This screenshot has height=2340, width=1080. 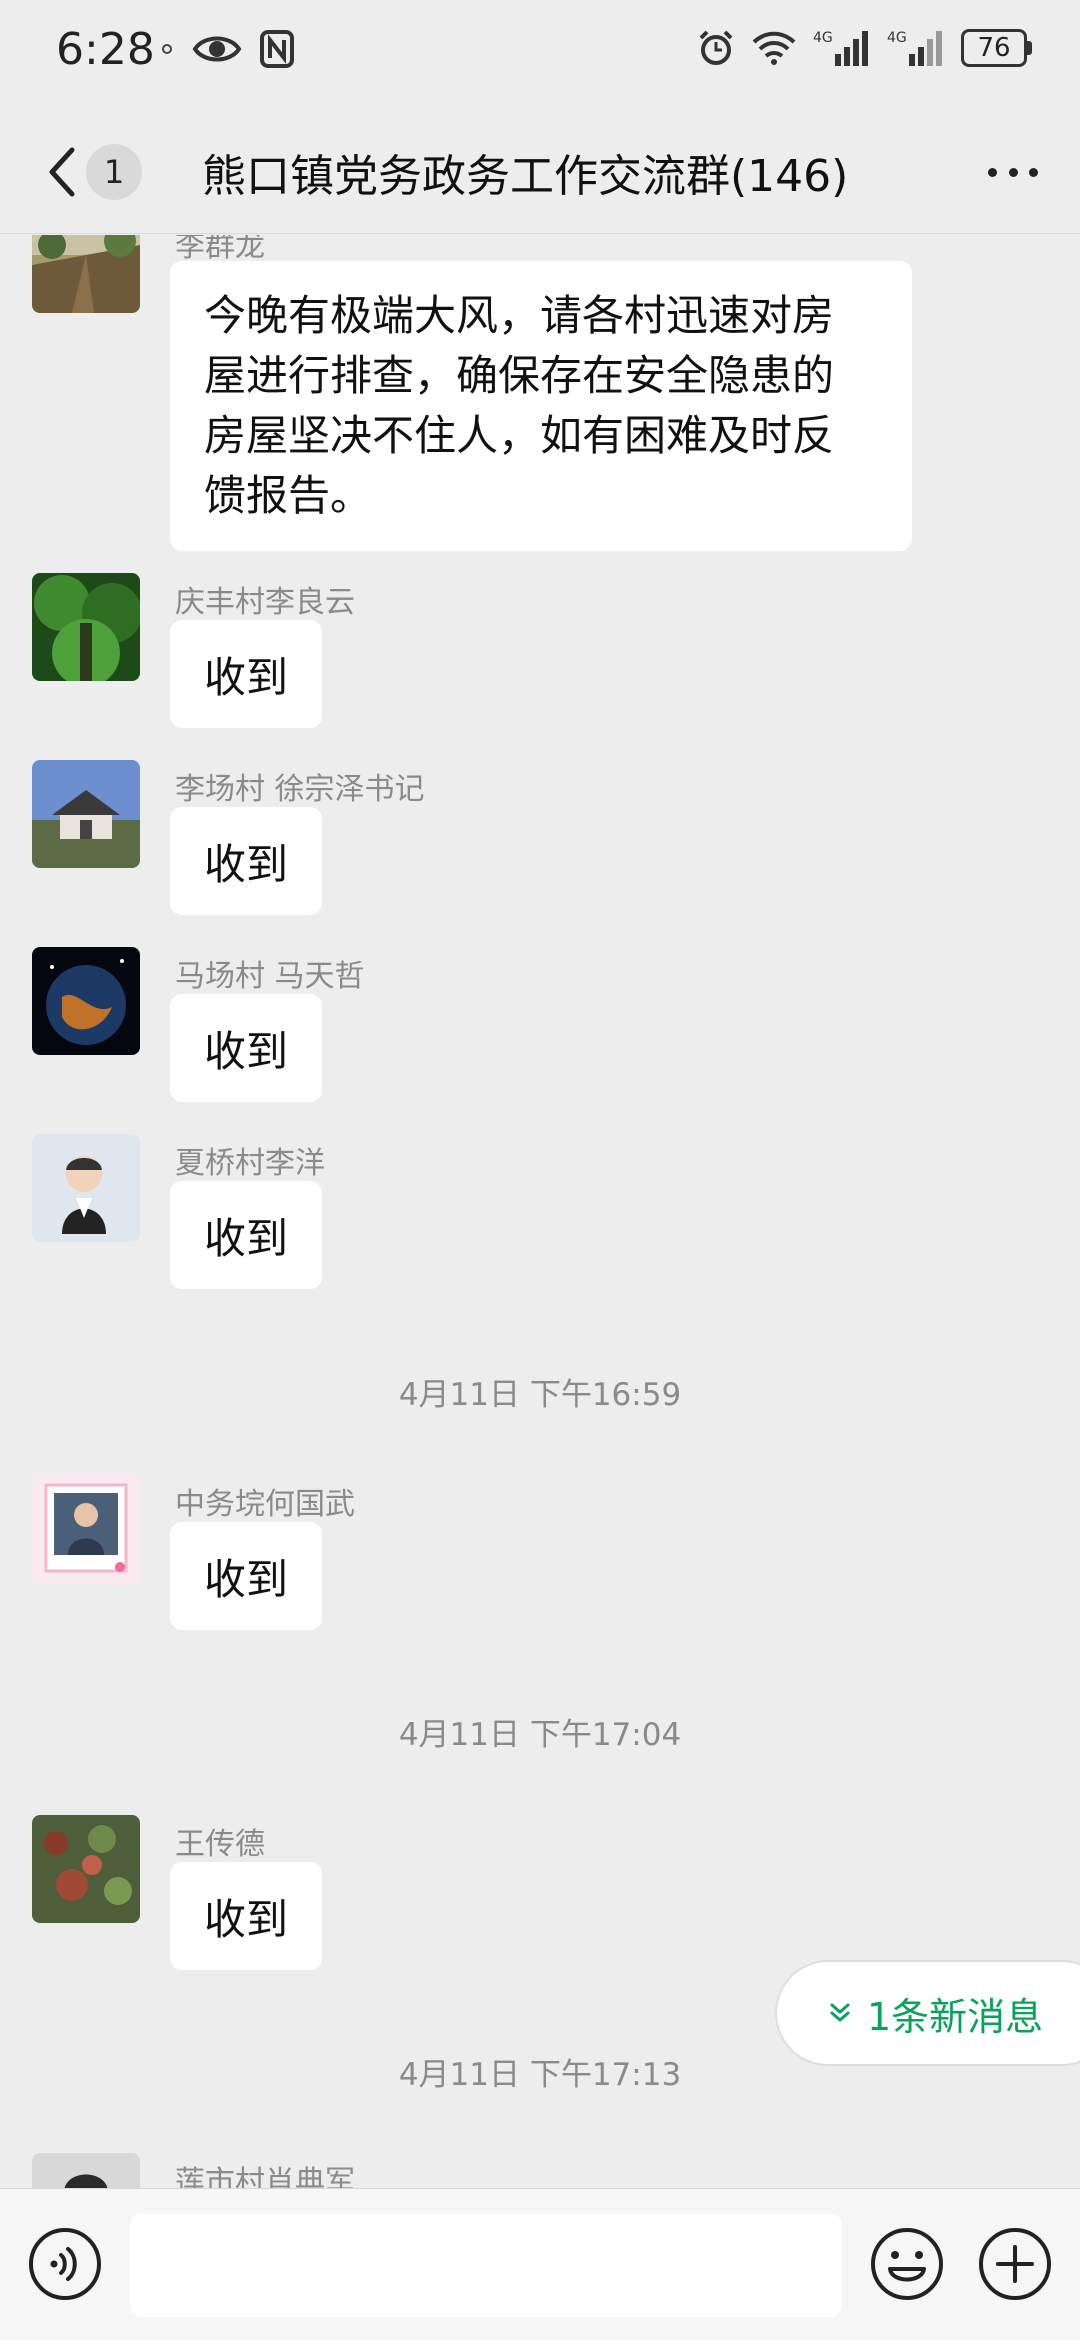 I want to click on message-text-line: 屋进行排查，确保存在安全隐患的, so click(x=519, y=375).